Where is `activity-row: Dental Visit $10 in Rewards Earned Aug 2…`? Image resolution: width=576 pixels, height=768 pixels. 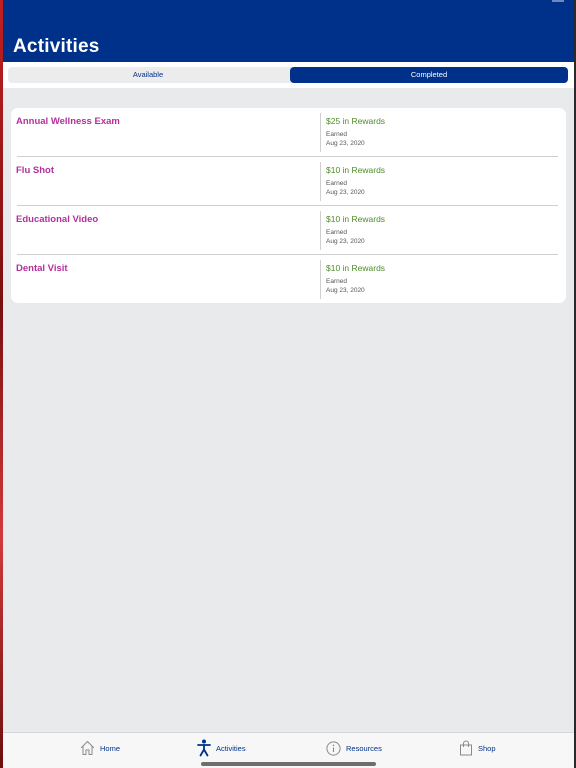 activity-row: Dental Visit $10 in Rewards Earned Aug 2… is located at coordinates (288, 279).